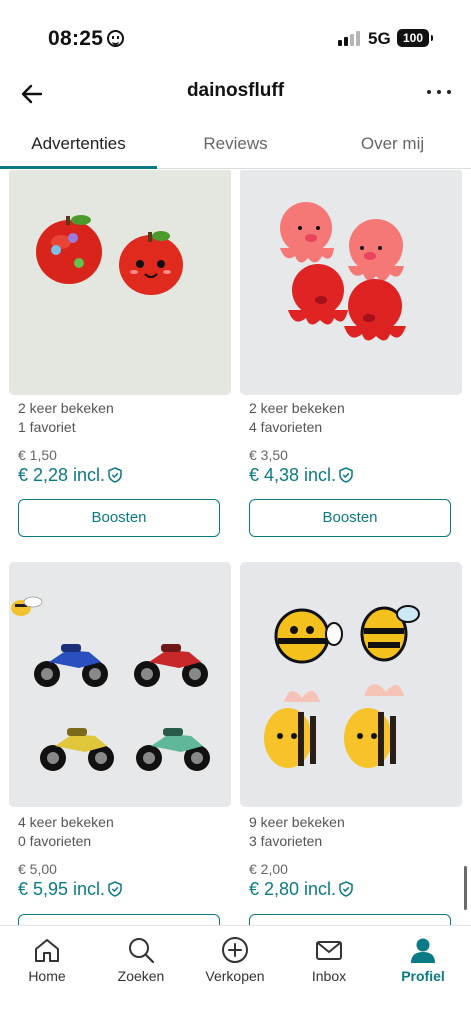 The height and width of the screenshot is (1024, 471). What do you see at coordinates (286, 841) in the screenshot?
I see `listing-favorites: 3 favorieten` at bounding box center [286, 841].